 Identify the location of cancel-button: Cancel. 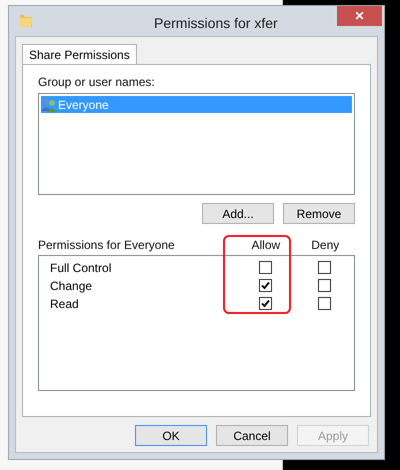
(252, 435).